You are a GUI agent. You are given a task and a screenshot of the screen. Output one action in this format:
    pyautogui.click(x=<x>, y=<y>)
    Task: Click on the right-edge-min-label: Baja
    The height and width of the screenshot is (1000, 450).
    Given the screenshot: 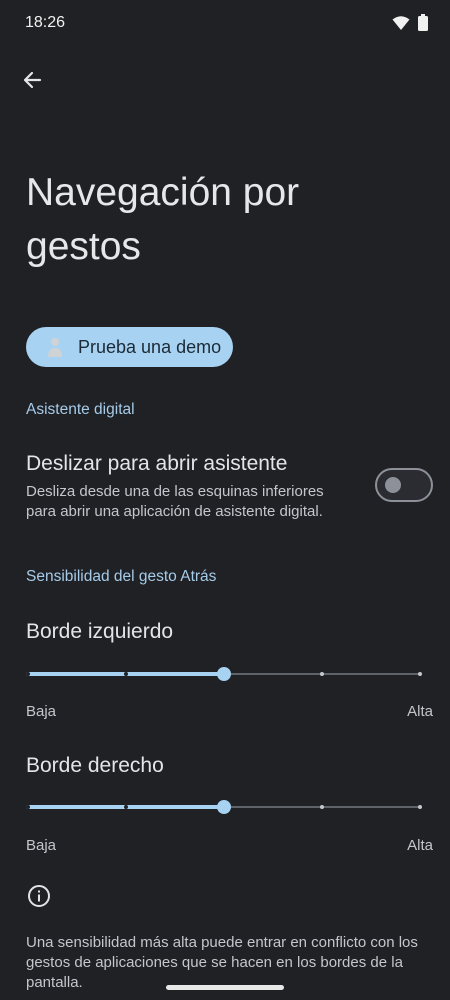 What is the action you would take?
    pyautogui.click(x=41, y=845)
    